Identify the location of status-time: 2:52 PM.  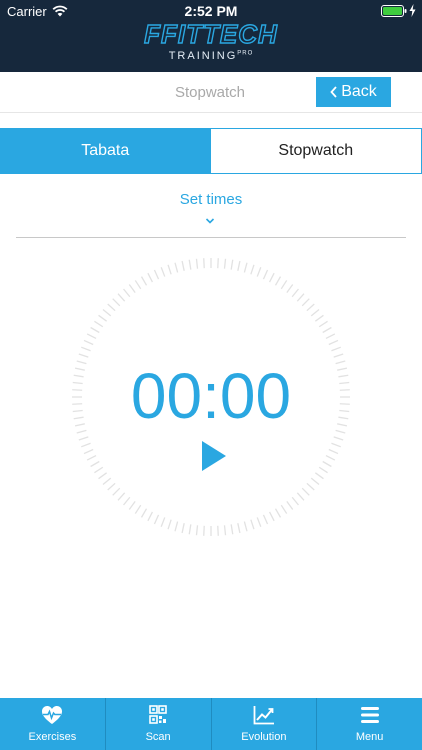
(211, 11).